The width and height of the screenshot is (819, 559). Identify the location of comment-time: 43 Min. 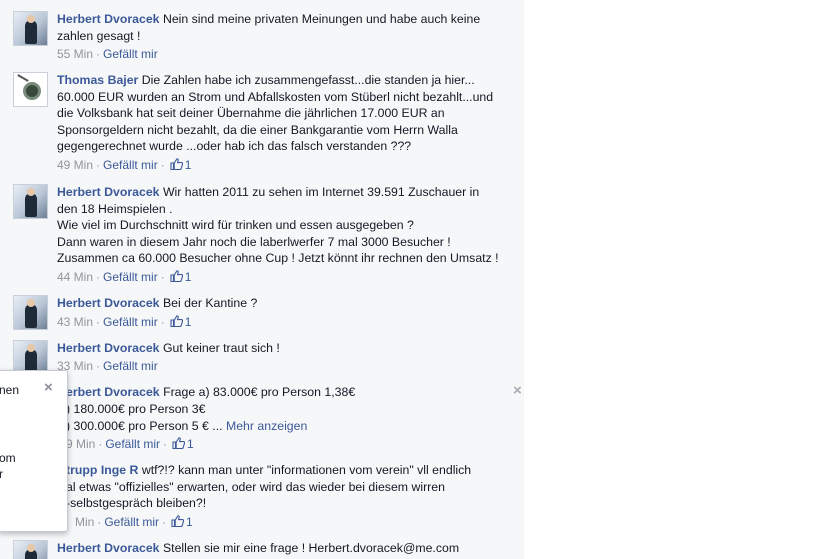
(75, 322).